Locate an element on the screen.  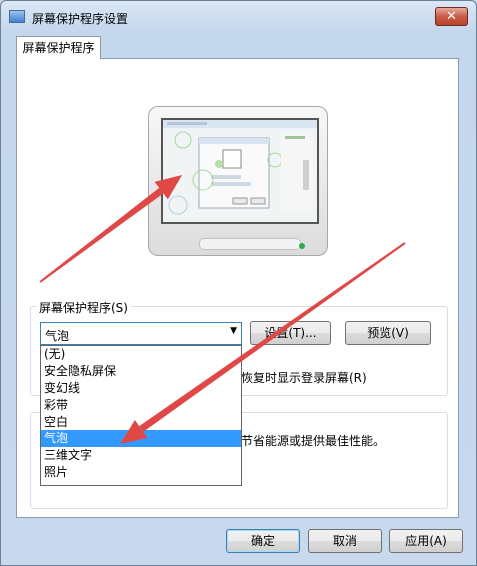
screensaver-select-value: 气泡 is located at coordinates (57, 336).